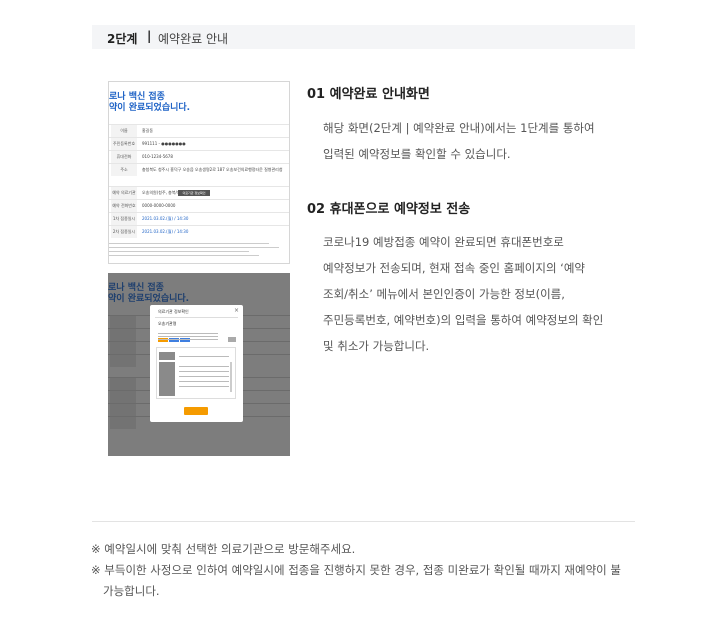  What do you see at coordinates (124, 219) in the screenshot?
I see `info-key: 1차 접종일시` at bounding box center [124, 219].